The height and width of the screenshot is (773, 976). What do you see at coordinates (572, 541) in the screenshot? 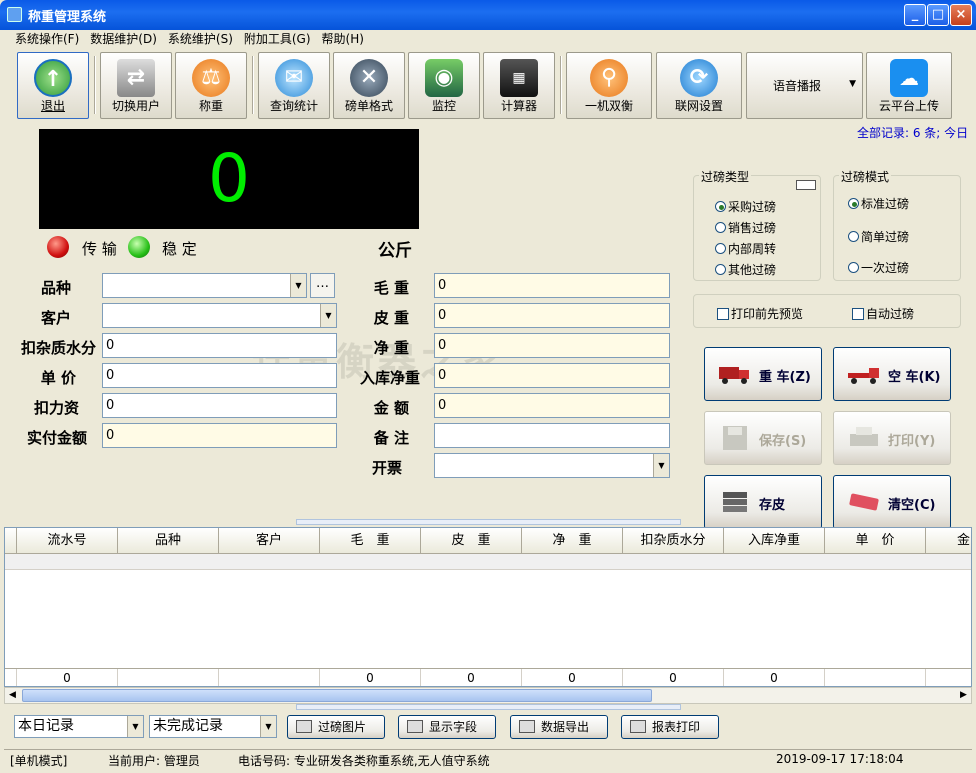
I see `col-header: 净 重` at bounding box center [572, 541].